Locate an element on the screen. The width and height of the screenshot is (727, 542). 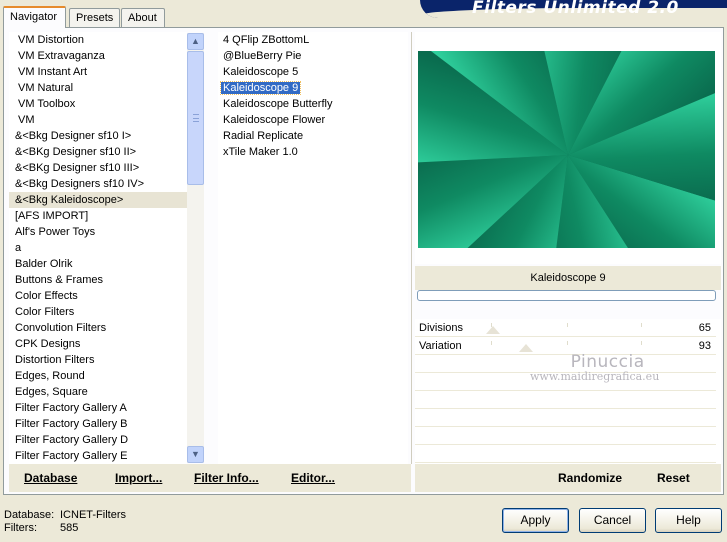
randomize-button: Randomize is located at coordinates (590, 478).